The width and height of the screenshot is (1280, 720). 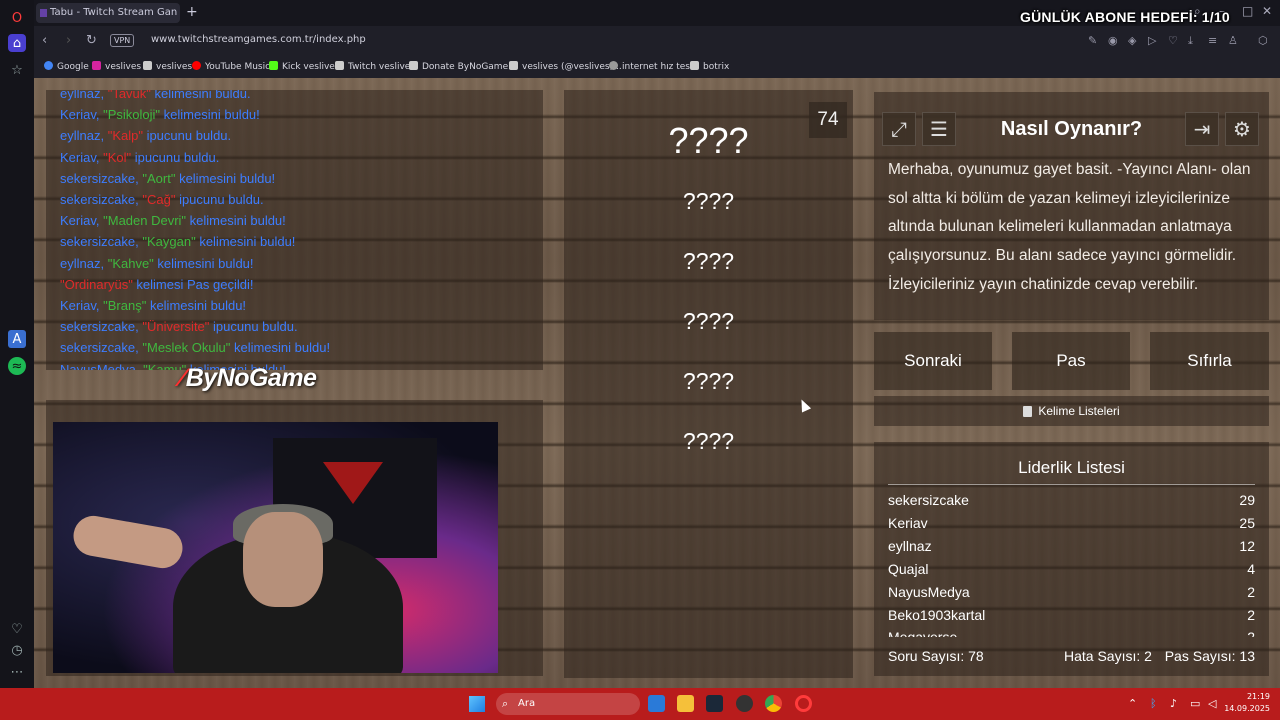 I want to click on windows-start-icon, so click(x=477, y=704).